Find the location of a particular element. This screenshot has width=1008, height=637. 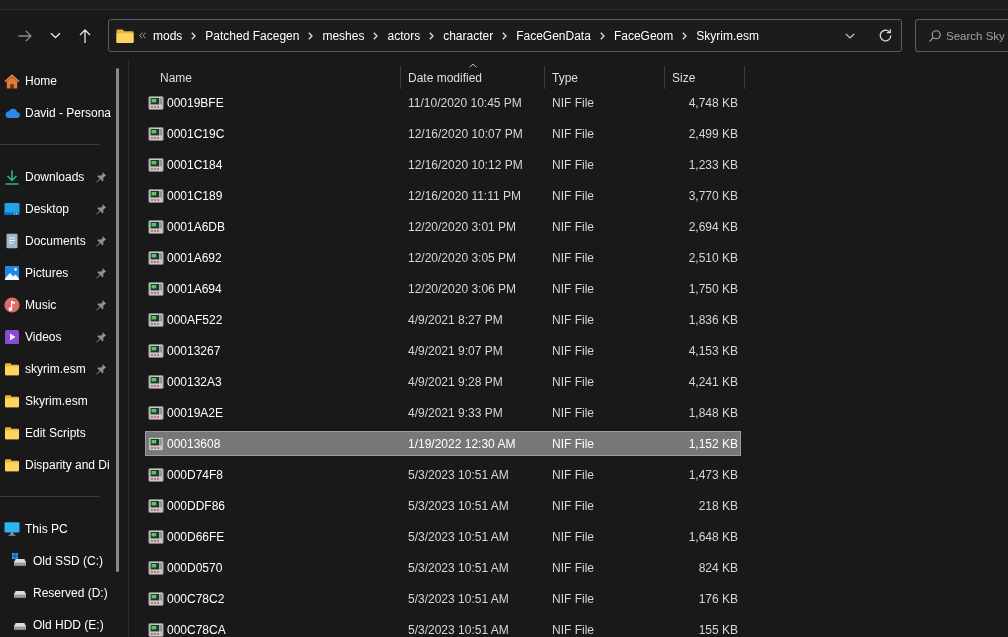

file-row: 000132A3 4/9/2021 9:28 PM NIF File 4,241 KB is located at coordinates (443, 381).